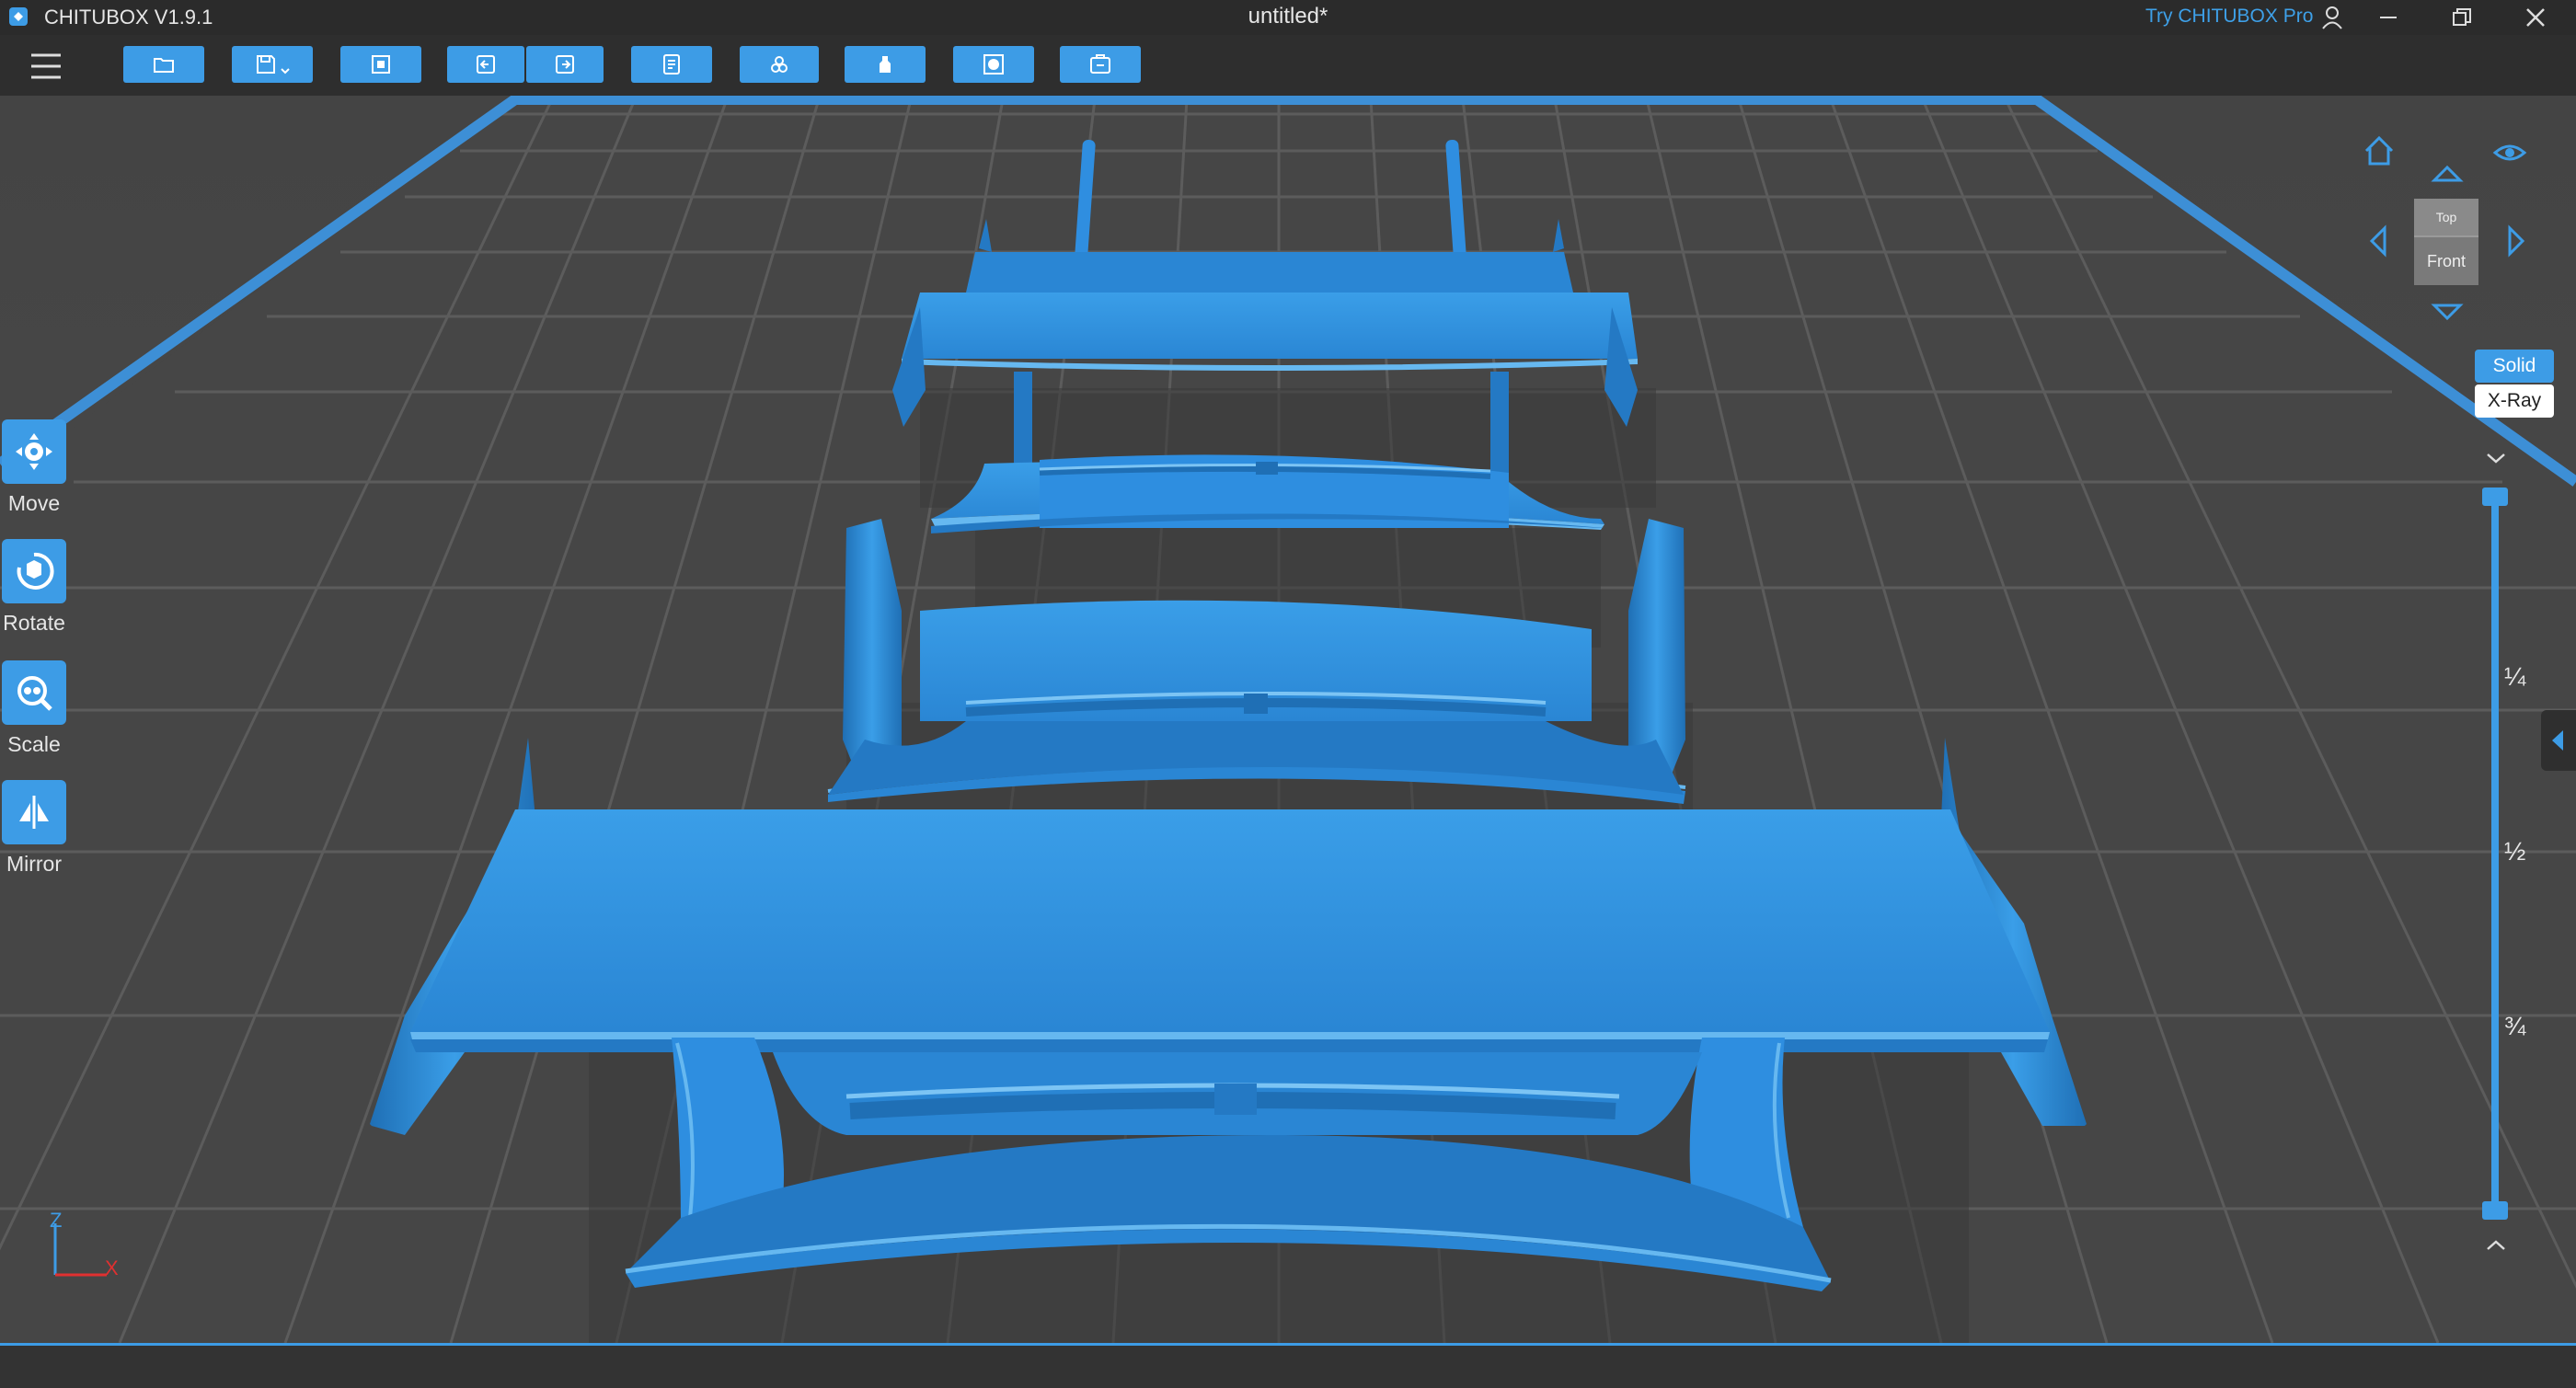  I want to click on layer-slider-upper-handle, so click(2495, 497).